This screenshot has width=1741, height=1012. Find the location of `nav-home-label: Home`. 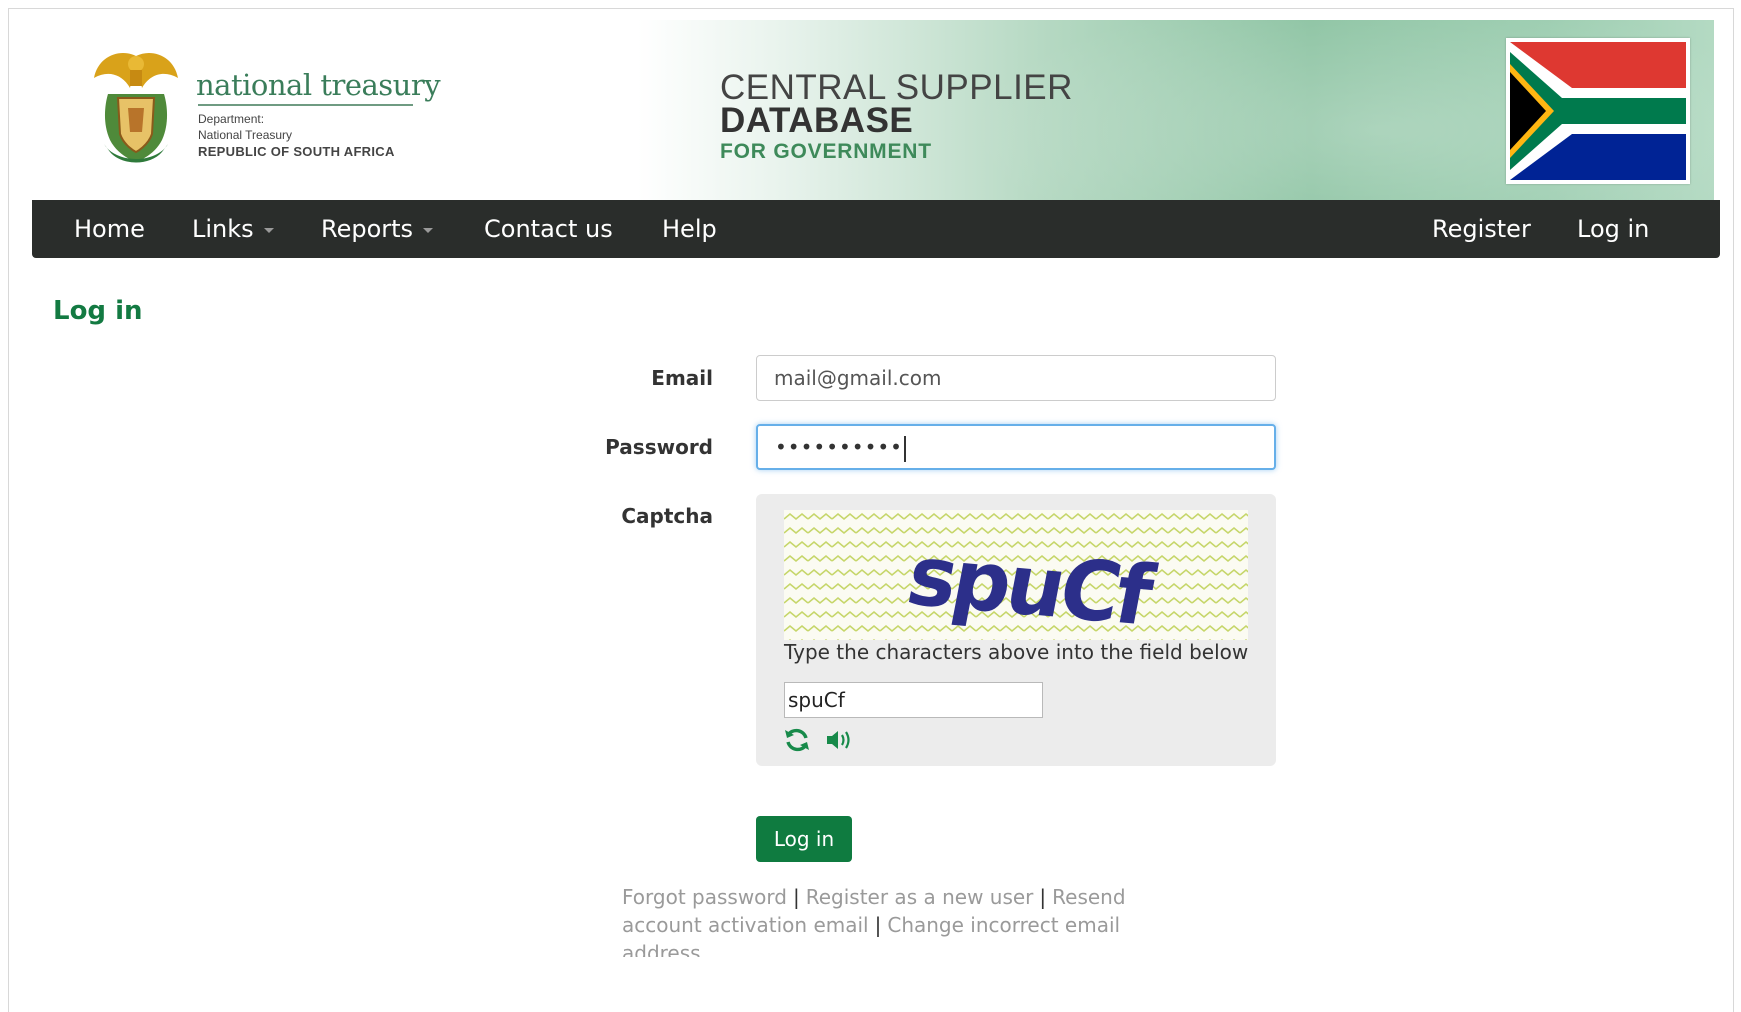

nav-home-label: Home is located at coordinates (109, 229).